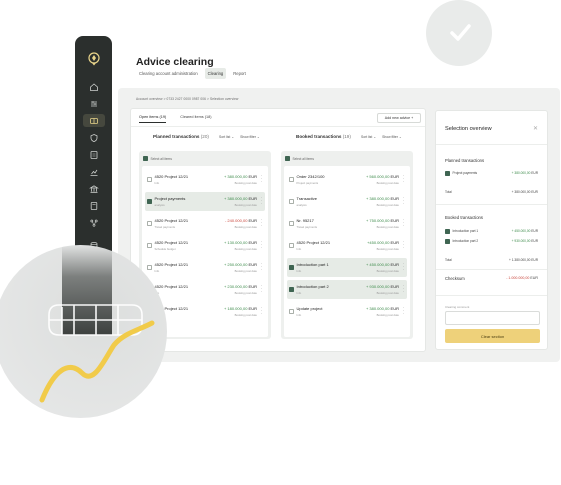  I want to click on transaction-name: Order 2342/100, so click(310, 177).